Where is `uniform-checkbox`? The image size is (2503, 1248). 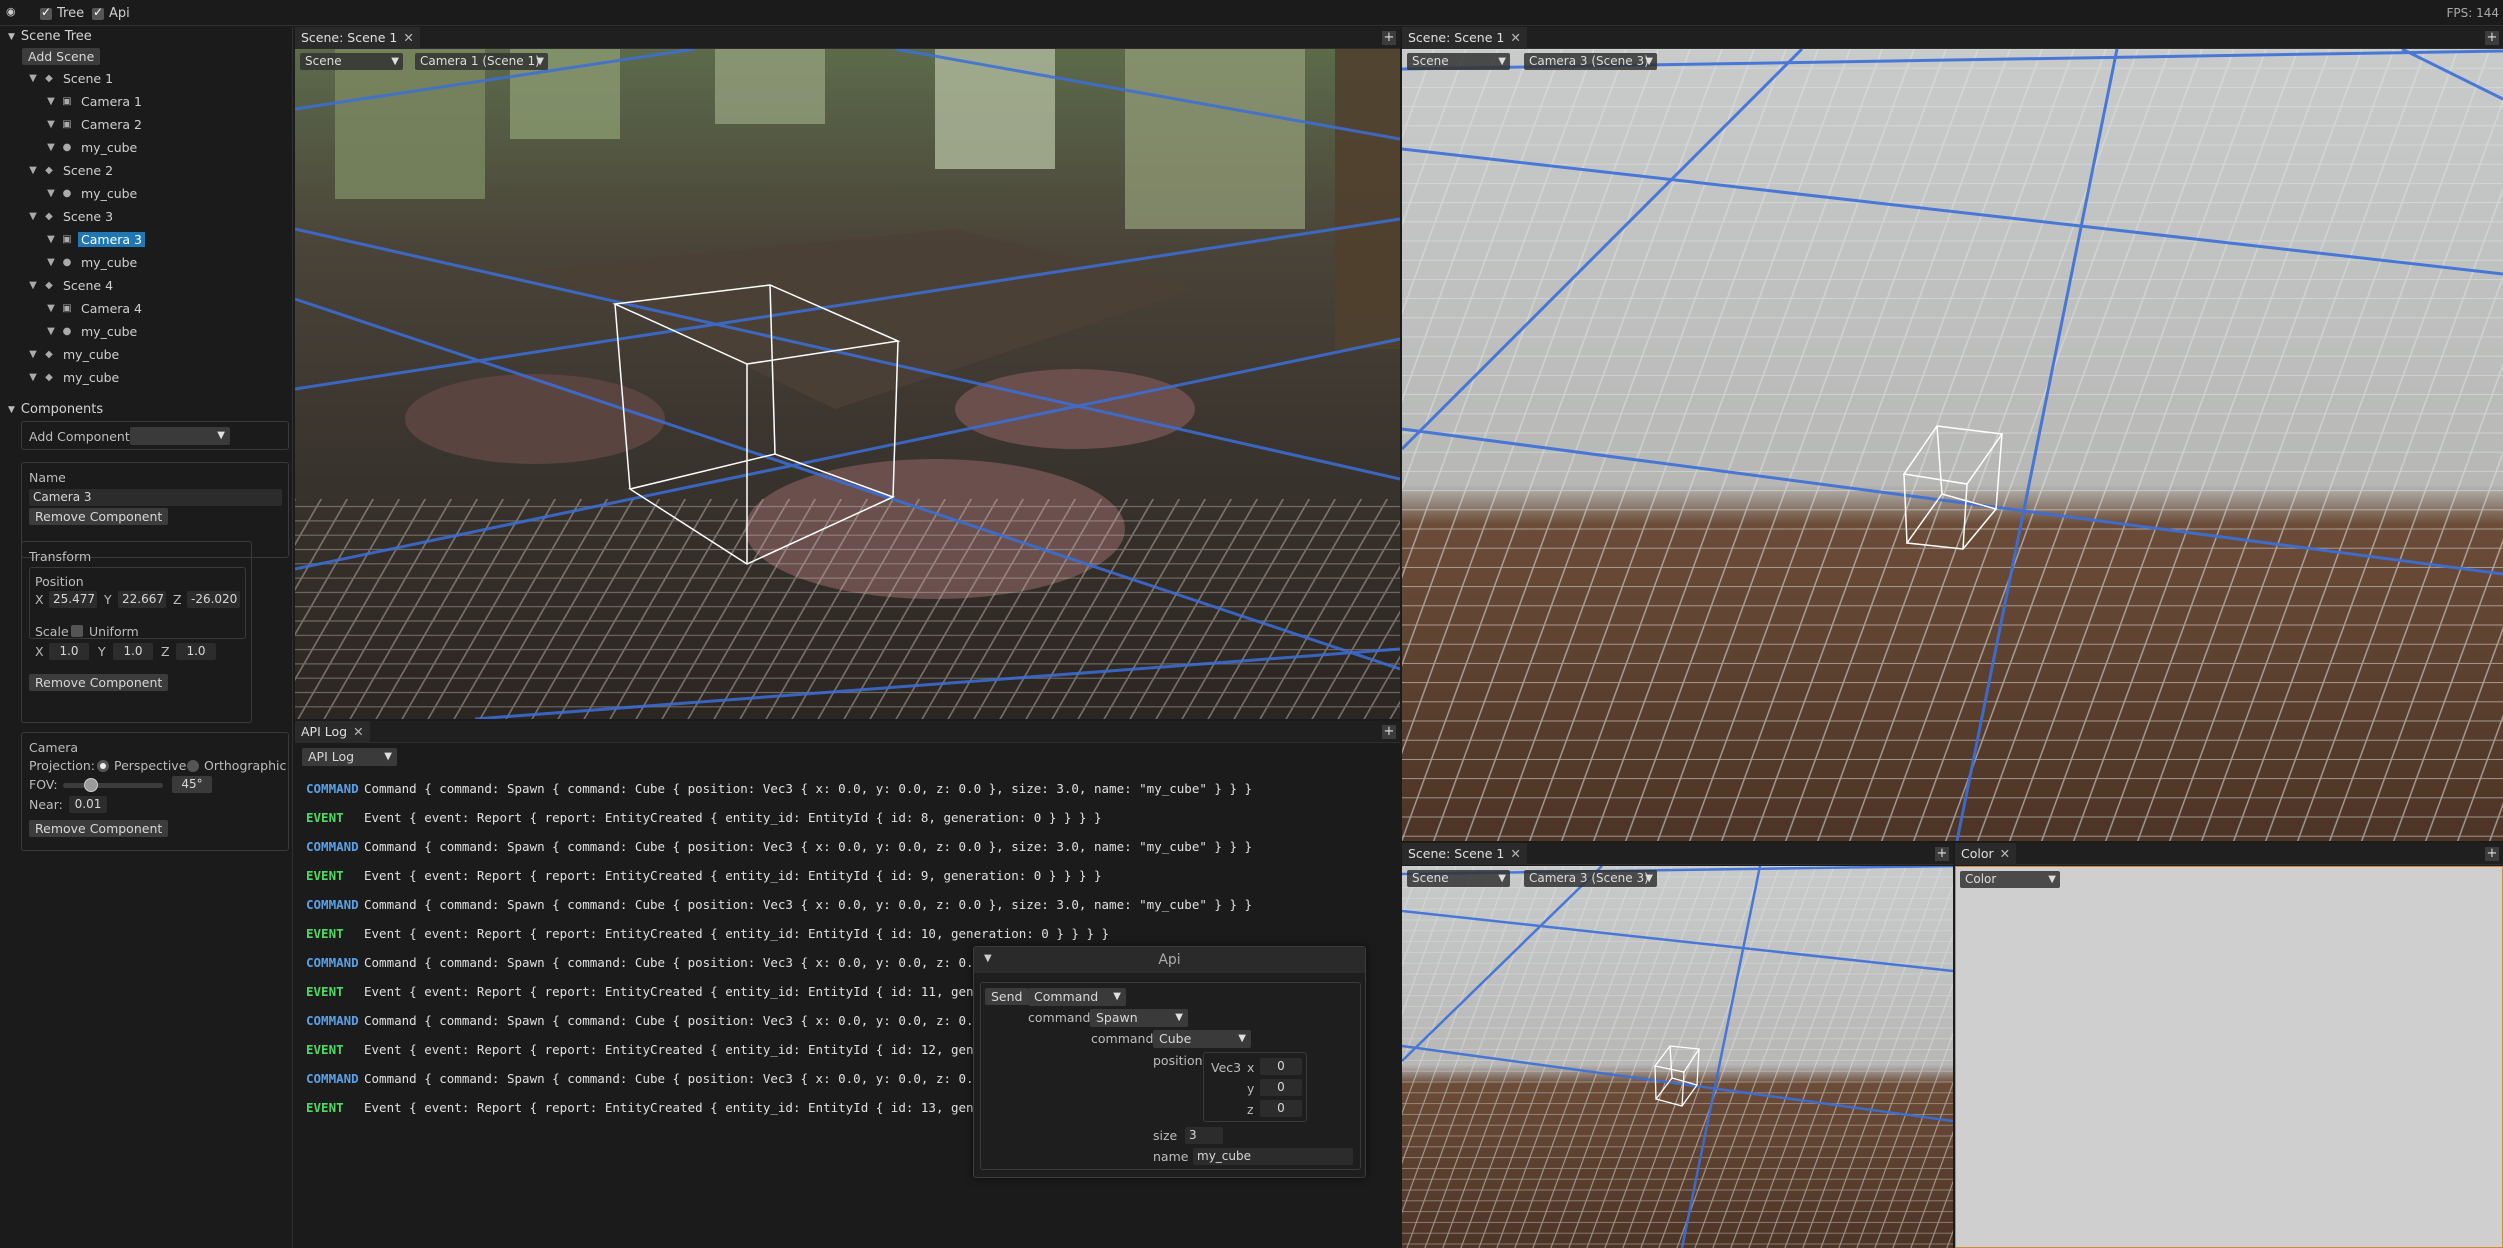 uniform-checkbox is located at coordinates (77, 631).